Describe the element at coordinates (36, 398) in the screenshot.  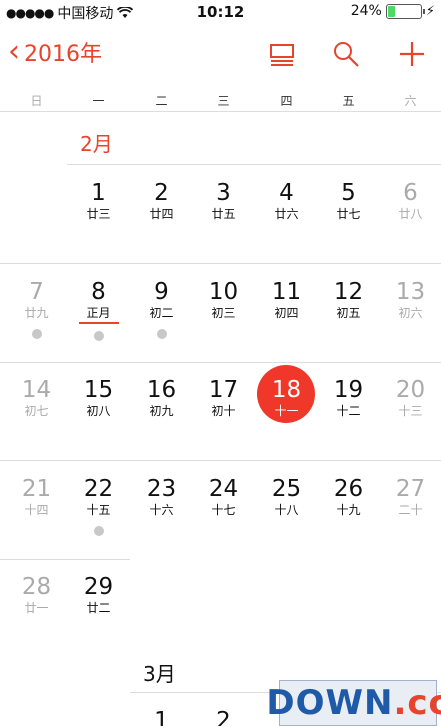
I see `day-cell: 14 初七` at that location.